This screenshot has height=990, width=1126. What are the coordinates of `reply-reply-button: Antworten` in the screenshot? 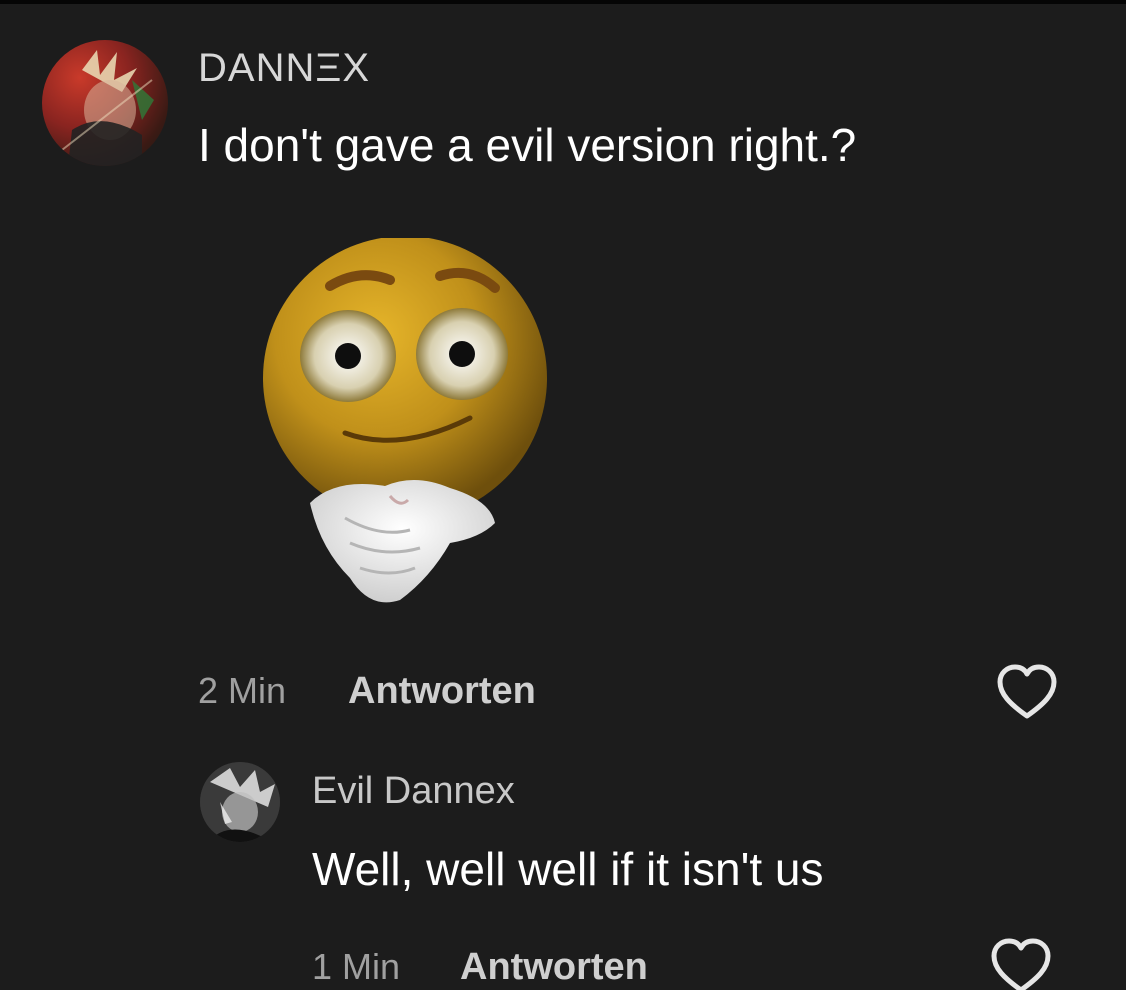 It's located at (554, 967).